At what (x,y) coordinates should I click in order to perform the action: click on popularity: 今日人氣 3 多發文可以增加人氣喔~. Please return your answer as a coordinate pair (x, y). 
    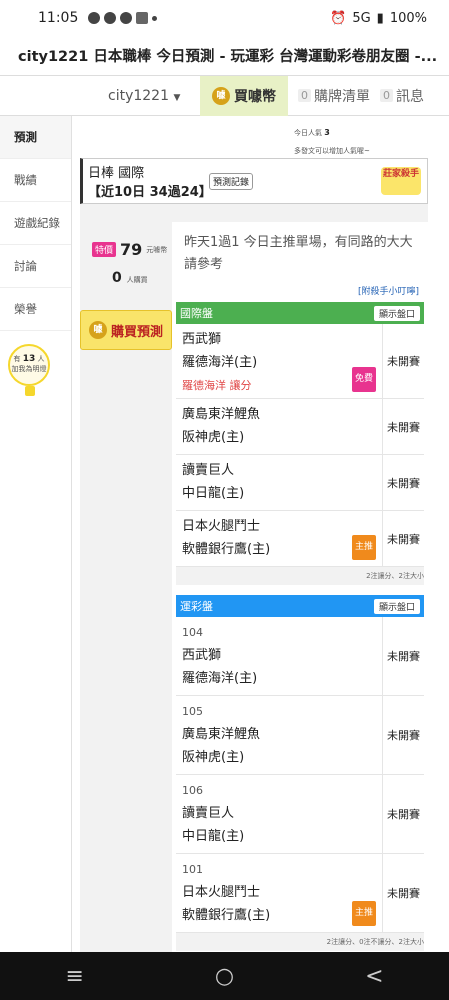
    Looking at the image, I should click on (332, 142).